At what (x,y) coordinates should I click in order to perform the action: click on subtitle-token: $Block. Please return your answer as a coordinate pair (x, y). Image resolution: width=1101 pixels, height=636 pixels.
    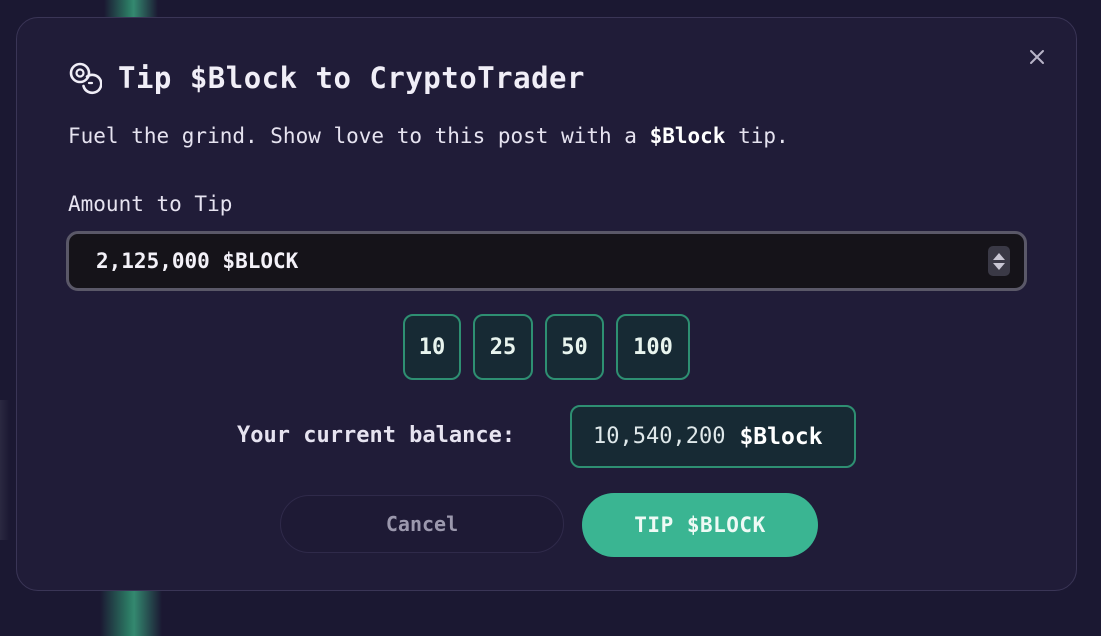
    Looking at the image, I should click on (687, 136).